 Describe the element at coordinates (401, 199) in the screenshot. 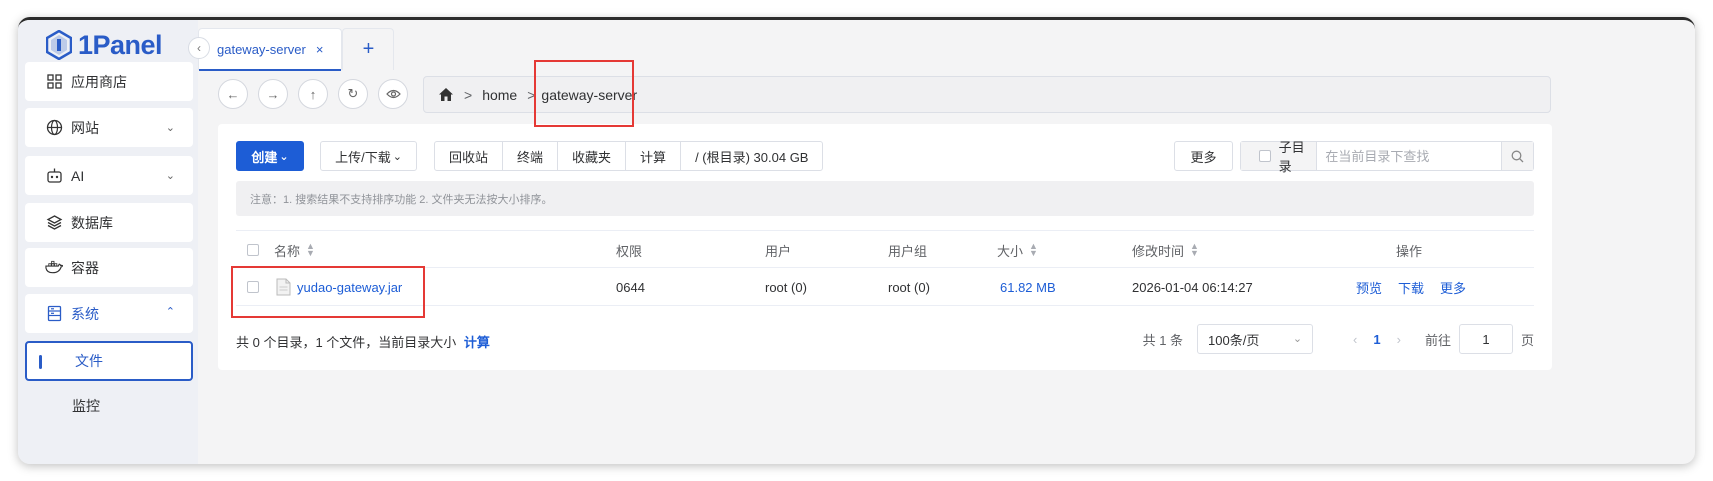

I see `notice-text: 注意：1. 搜索结果不支持排序功能 2. 文件夹无法按大小排序。` at that location.